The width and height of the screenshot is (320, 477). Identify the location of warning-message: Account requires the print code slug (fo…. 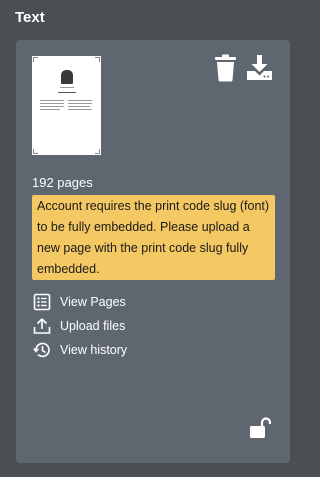
(153, 237).